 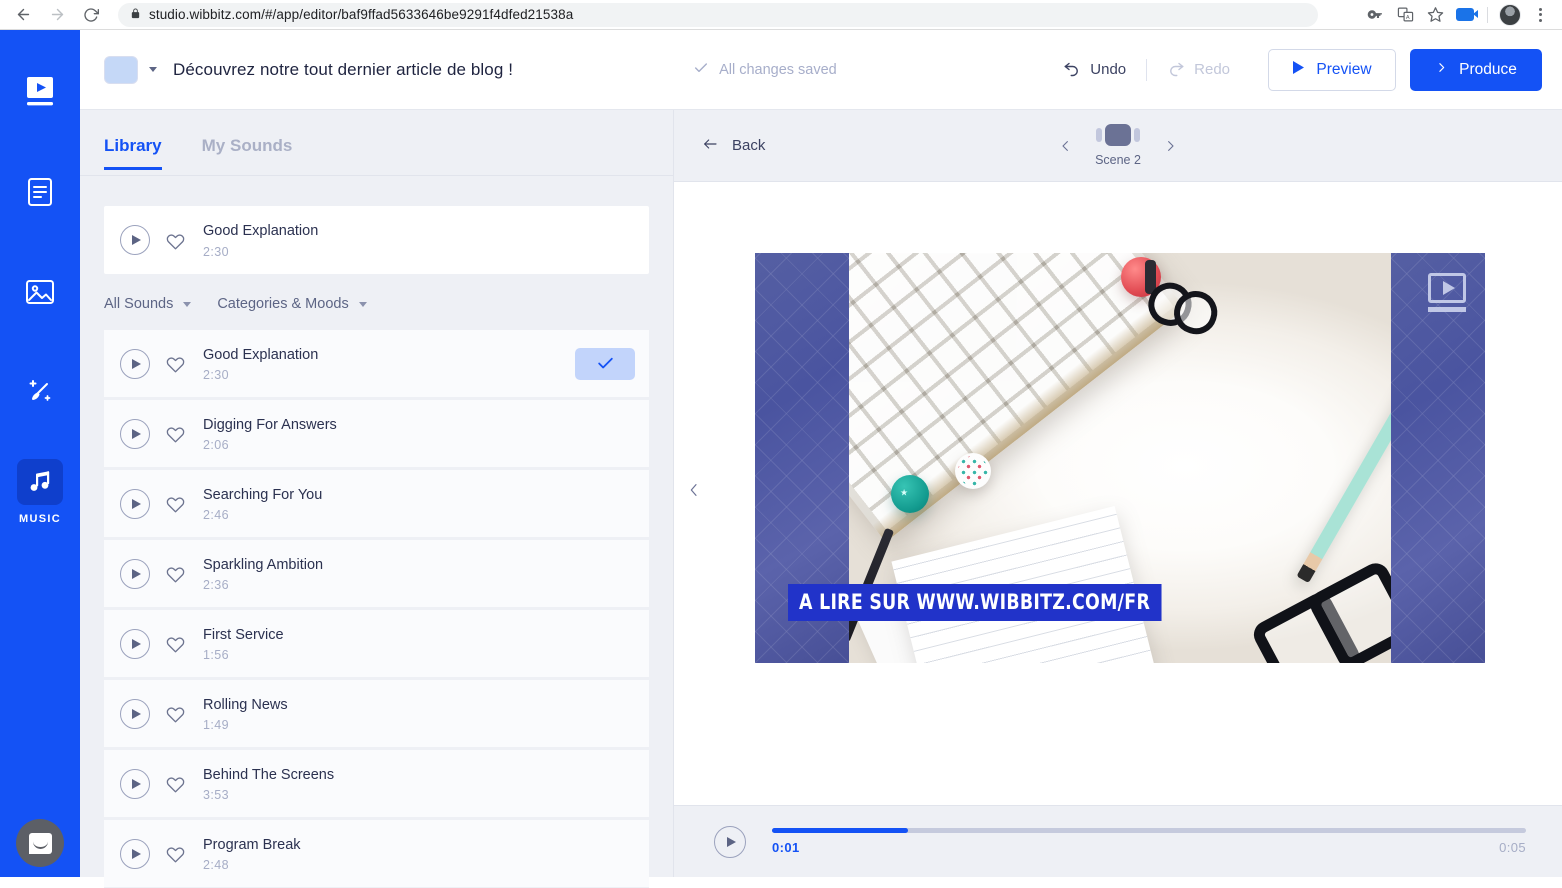 What do you see at coordinates (730, 842) in the screenshot?
I see `player-play-button` at bounding box center [730, 842].